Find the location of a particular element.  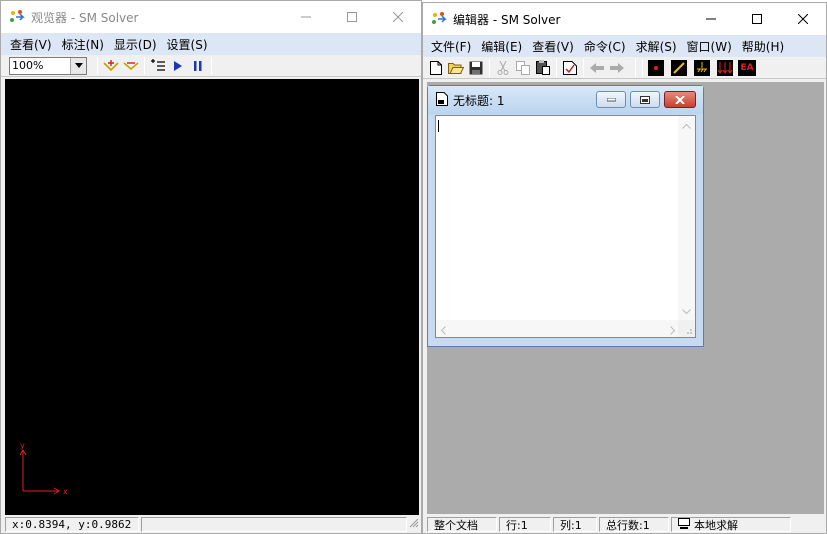

text-cursor is located at coordinates (438, 126).